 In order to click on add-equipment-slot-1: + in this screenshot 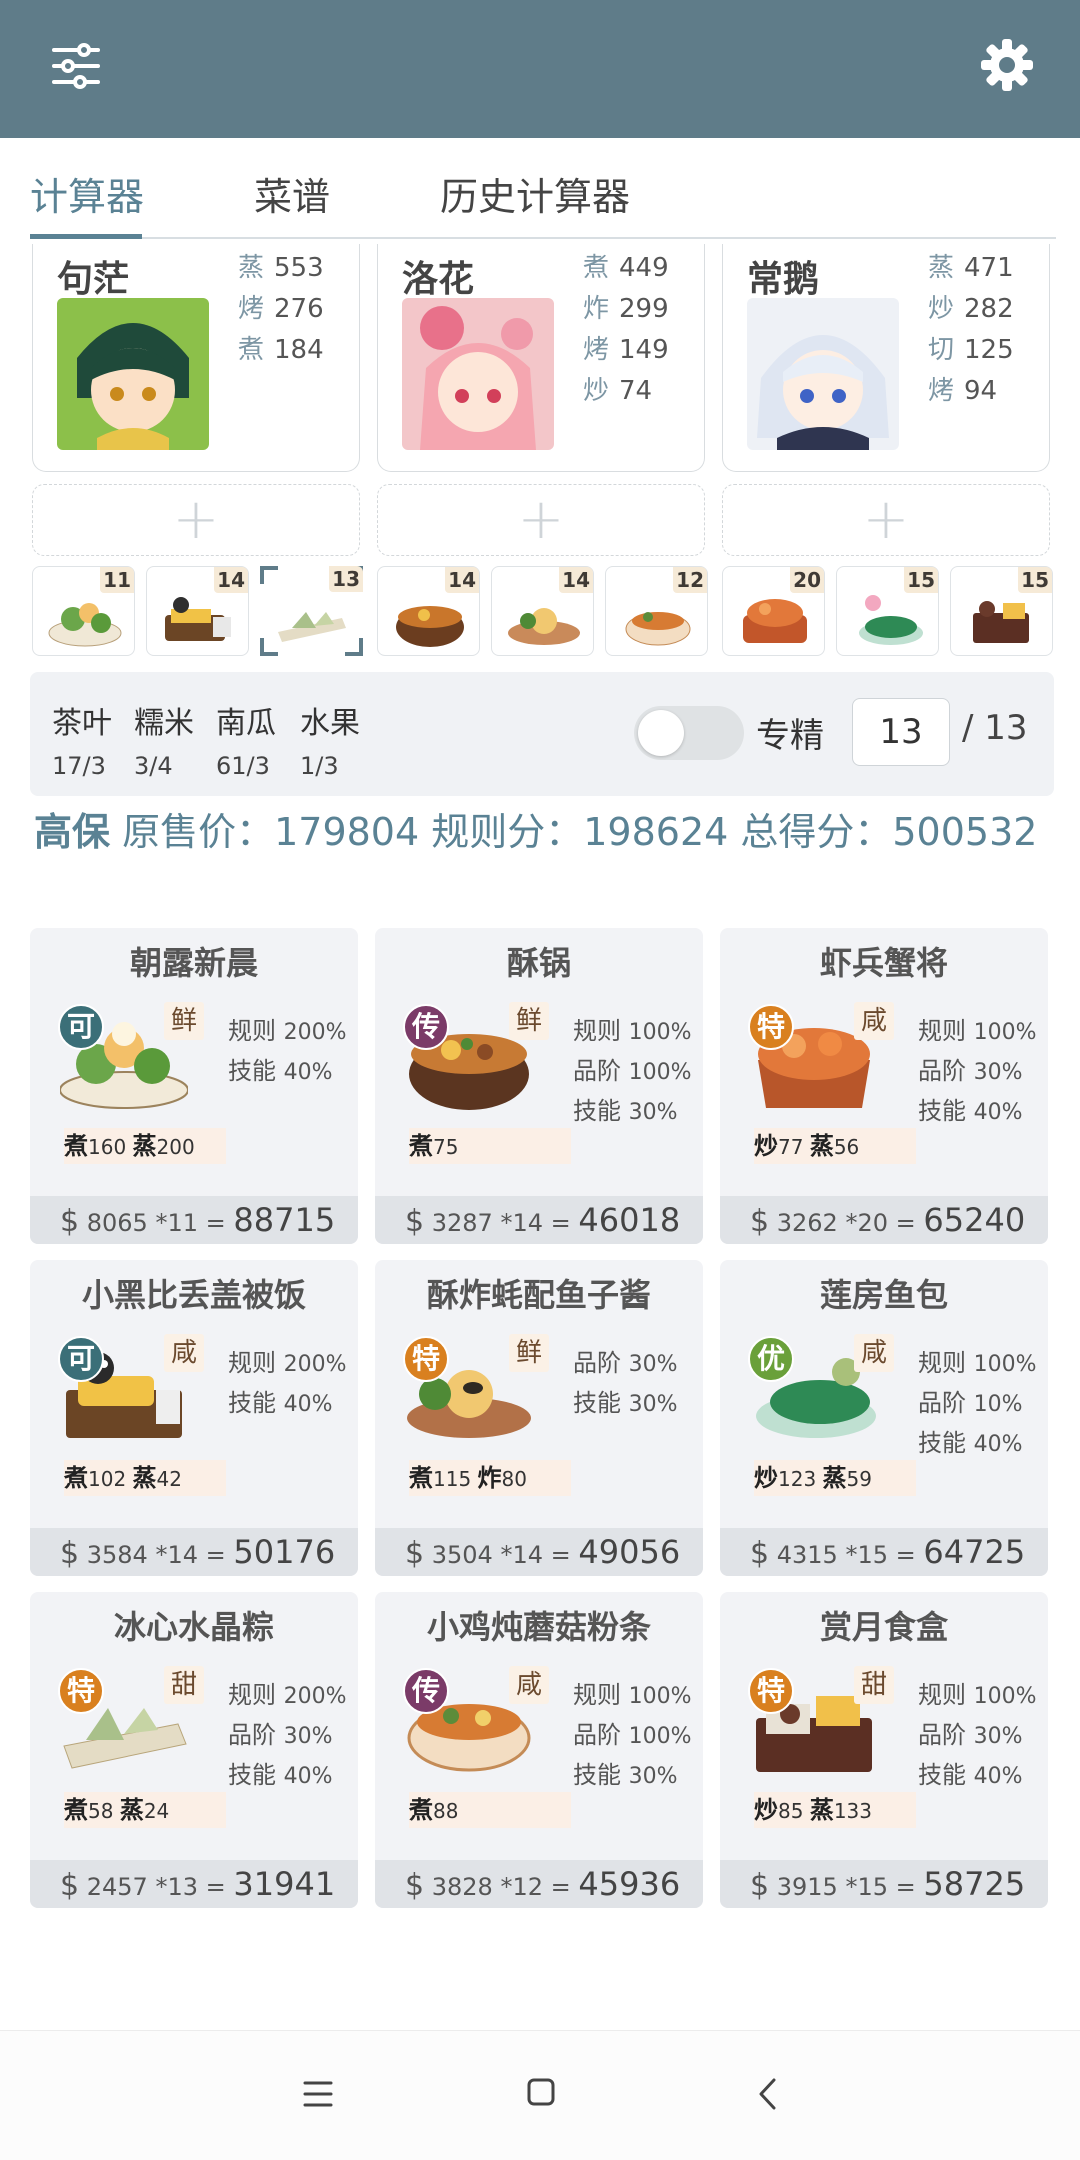, I will do `click(196, 520)`.